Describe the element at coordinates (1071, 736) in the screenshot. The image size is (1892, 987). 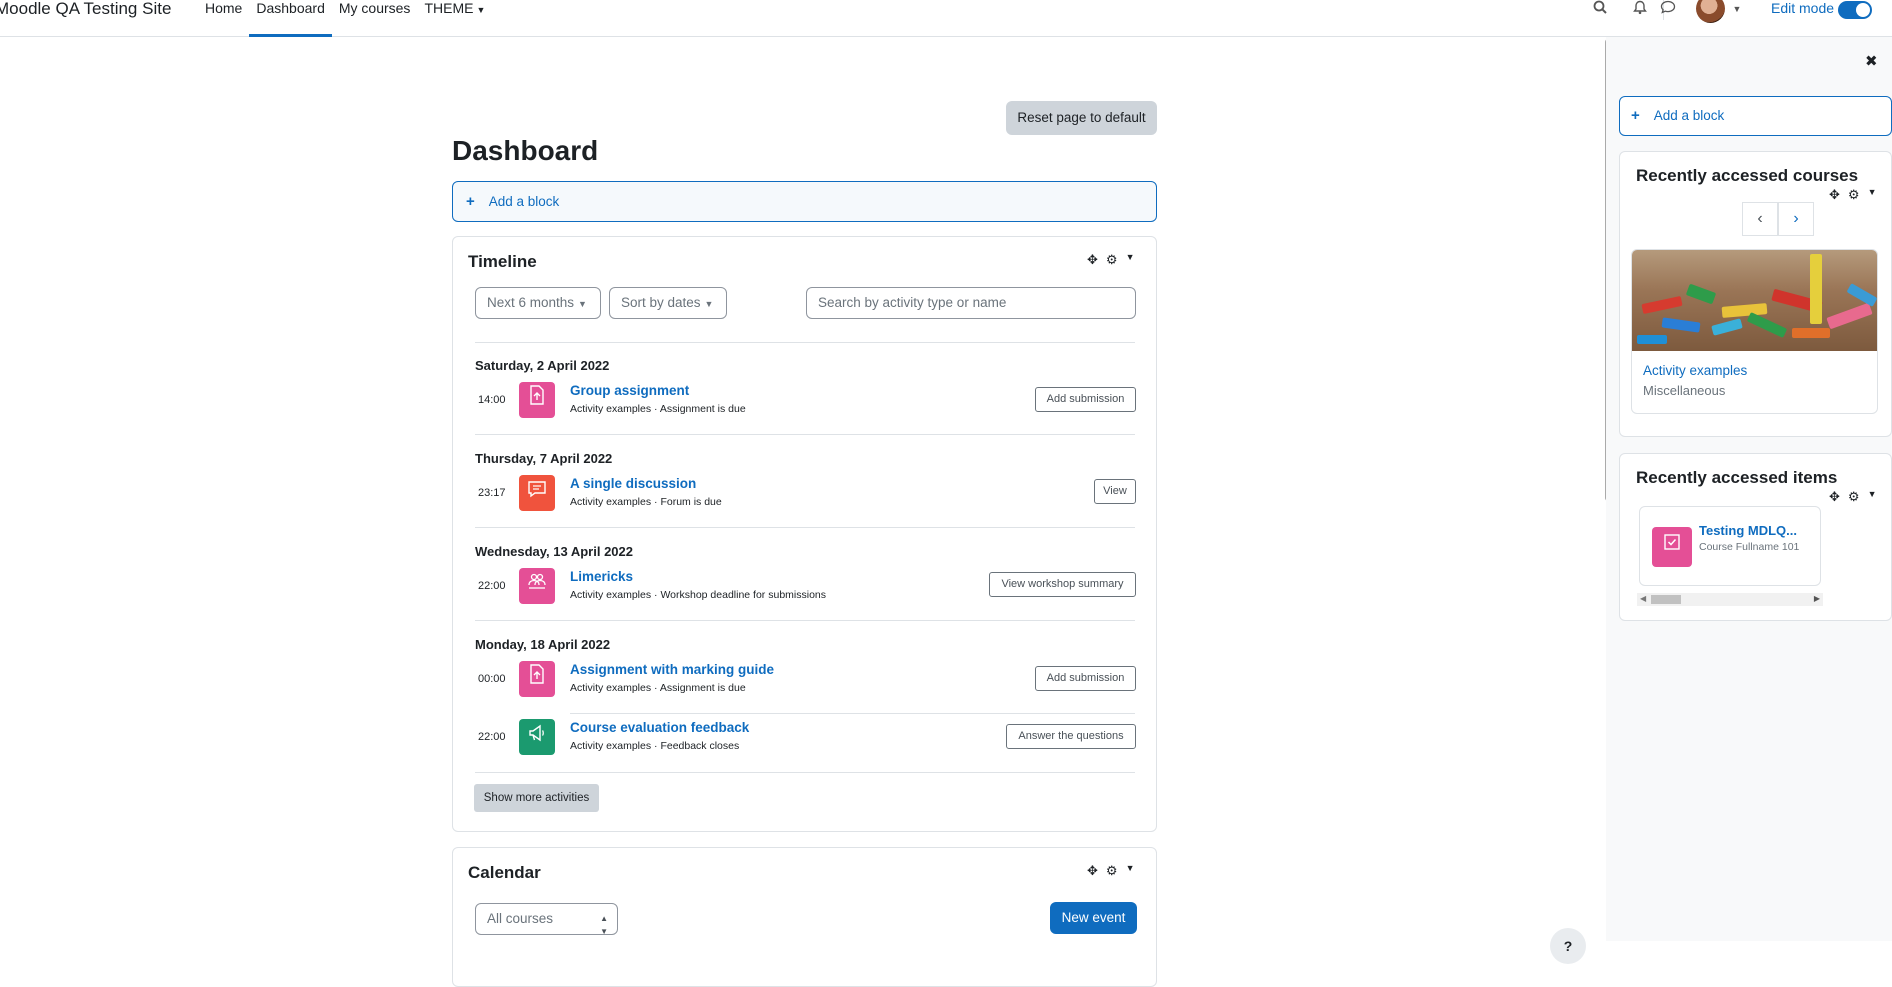
I see `answer-questions-button: Answer the questions` at that location.